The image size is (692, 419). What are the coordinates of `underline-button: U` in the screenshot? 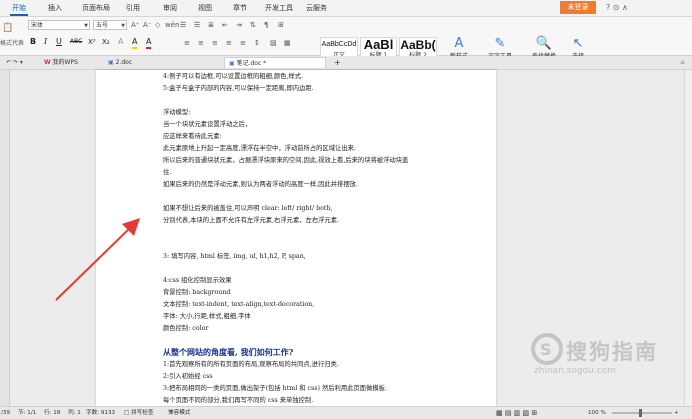 It's located at (59, 42).